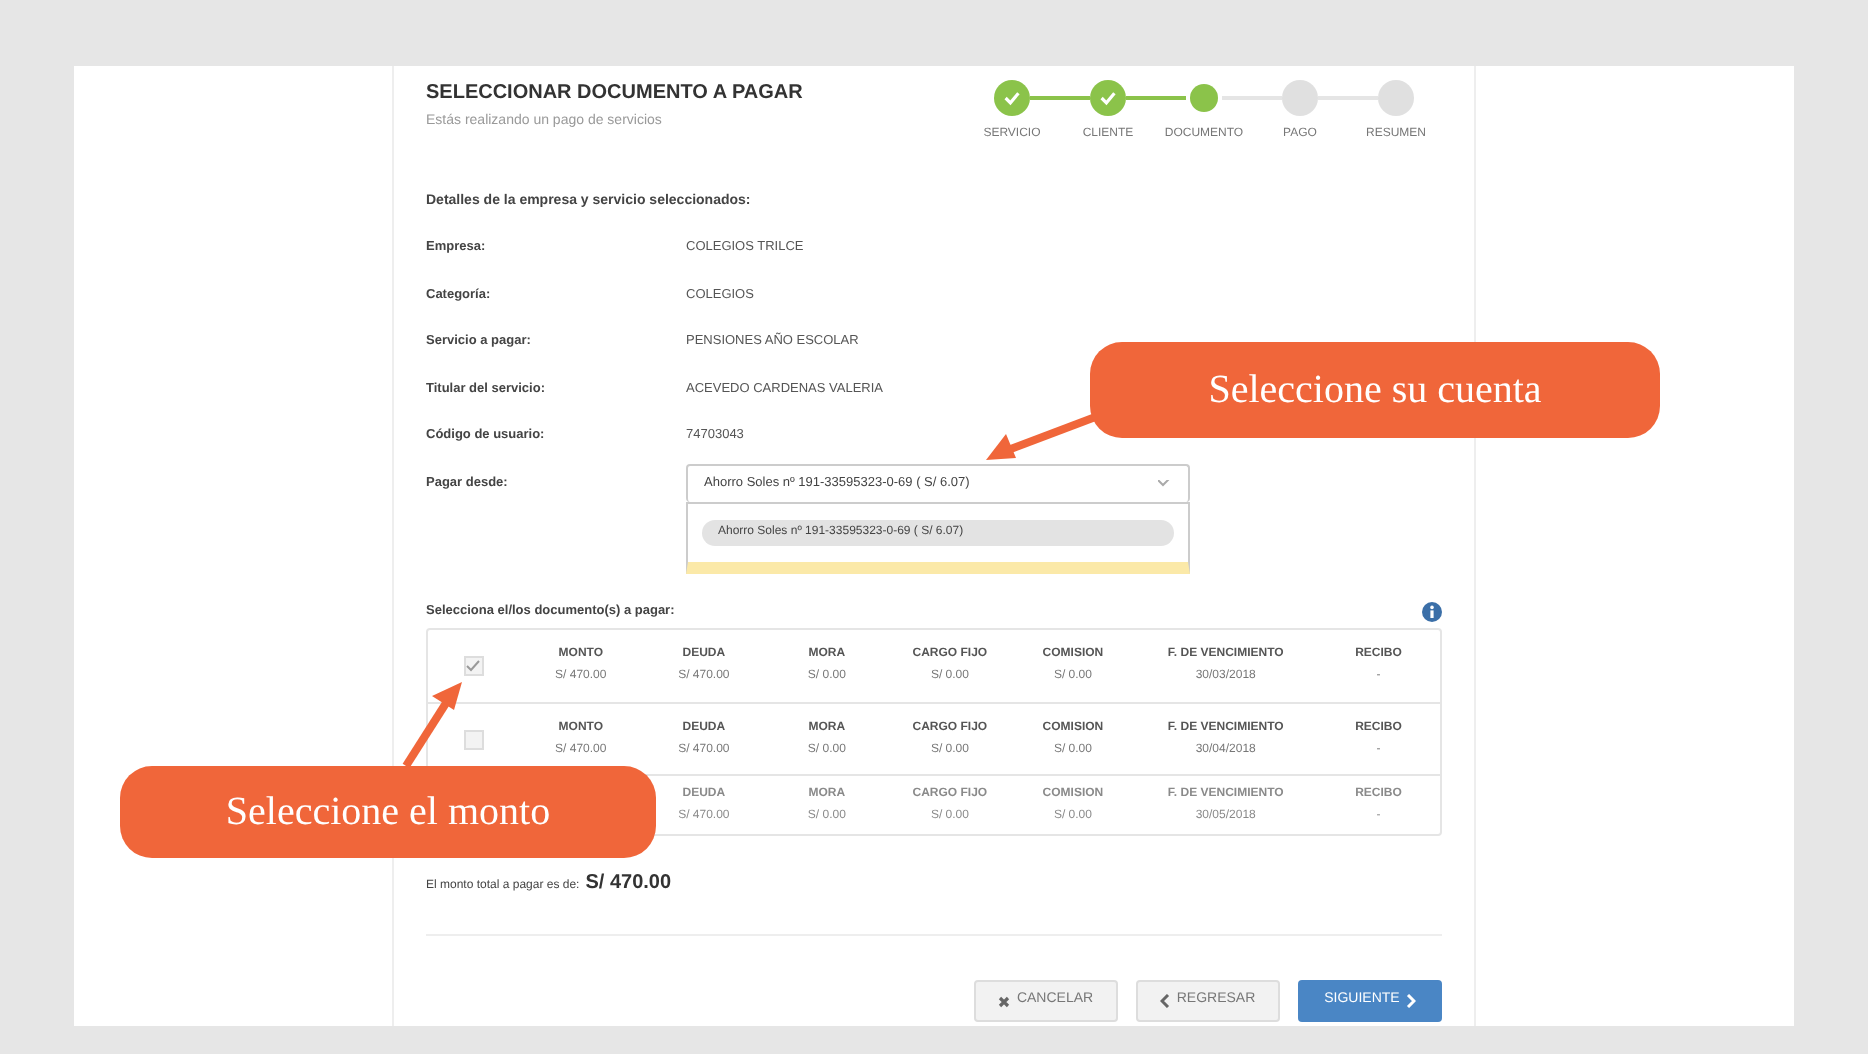  I want to click on close-icon, so click(1004, 1001).